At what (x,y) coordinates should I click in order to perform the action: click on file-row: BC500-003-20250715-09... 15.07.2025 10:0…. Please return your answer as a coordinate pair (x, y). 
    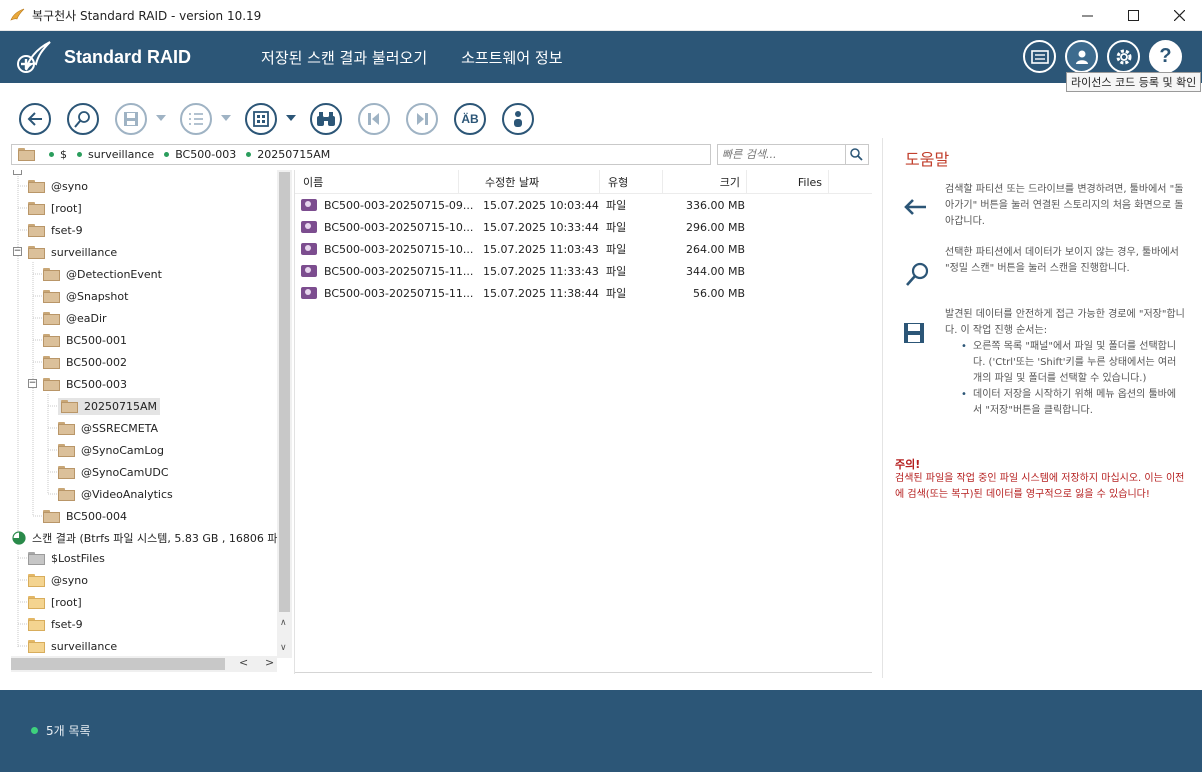
    Looking at the image, I should click on (583, 205).